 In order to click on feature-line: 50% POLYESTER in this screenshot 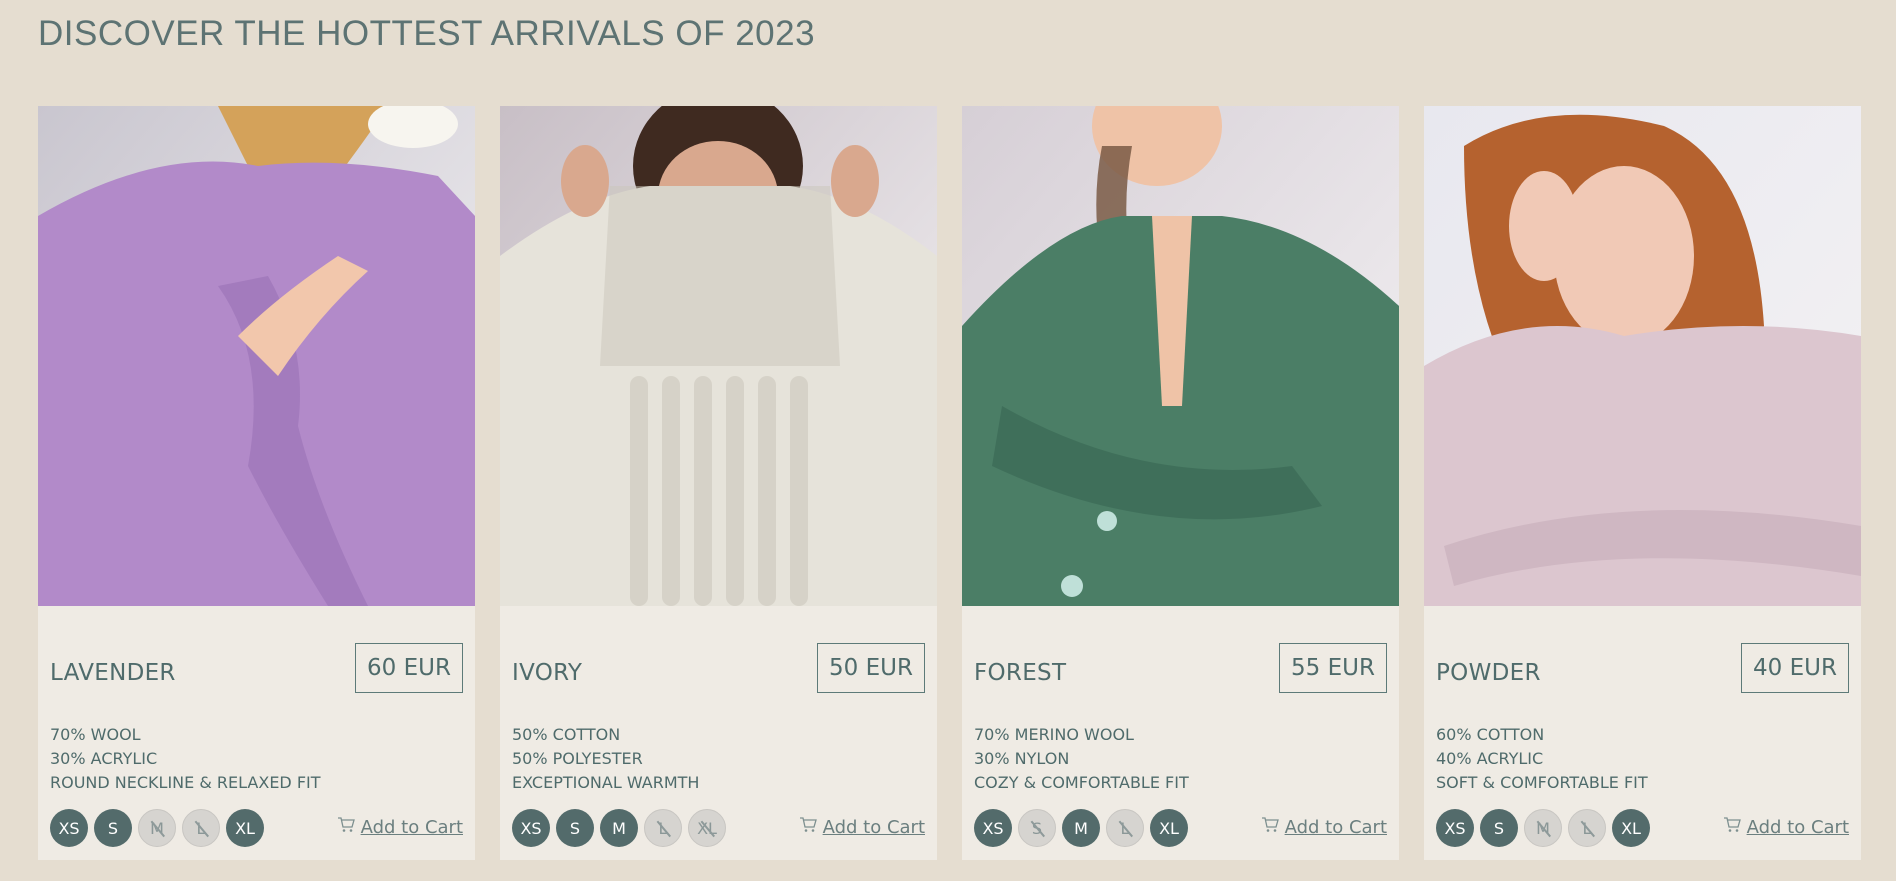, I will do `click(577, 758)`.